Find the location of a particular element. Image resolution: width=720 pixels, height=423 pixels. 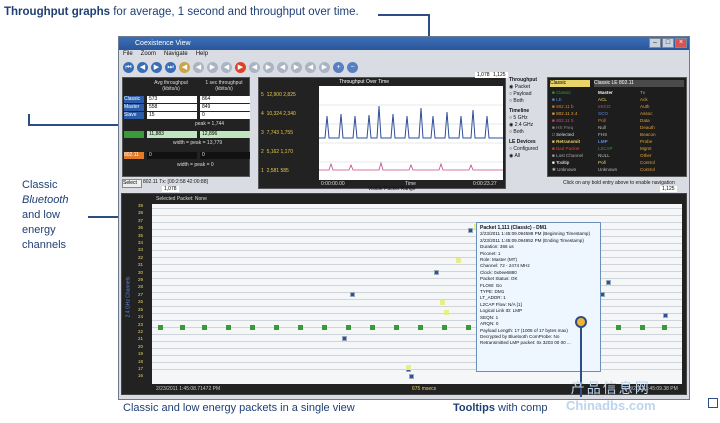

close-button: × is located at coordinates (681, 43).